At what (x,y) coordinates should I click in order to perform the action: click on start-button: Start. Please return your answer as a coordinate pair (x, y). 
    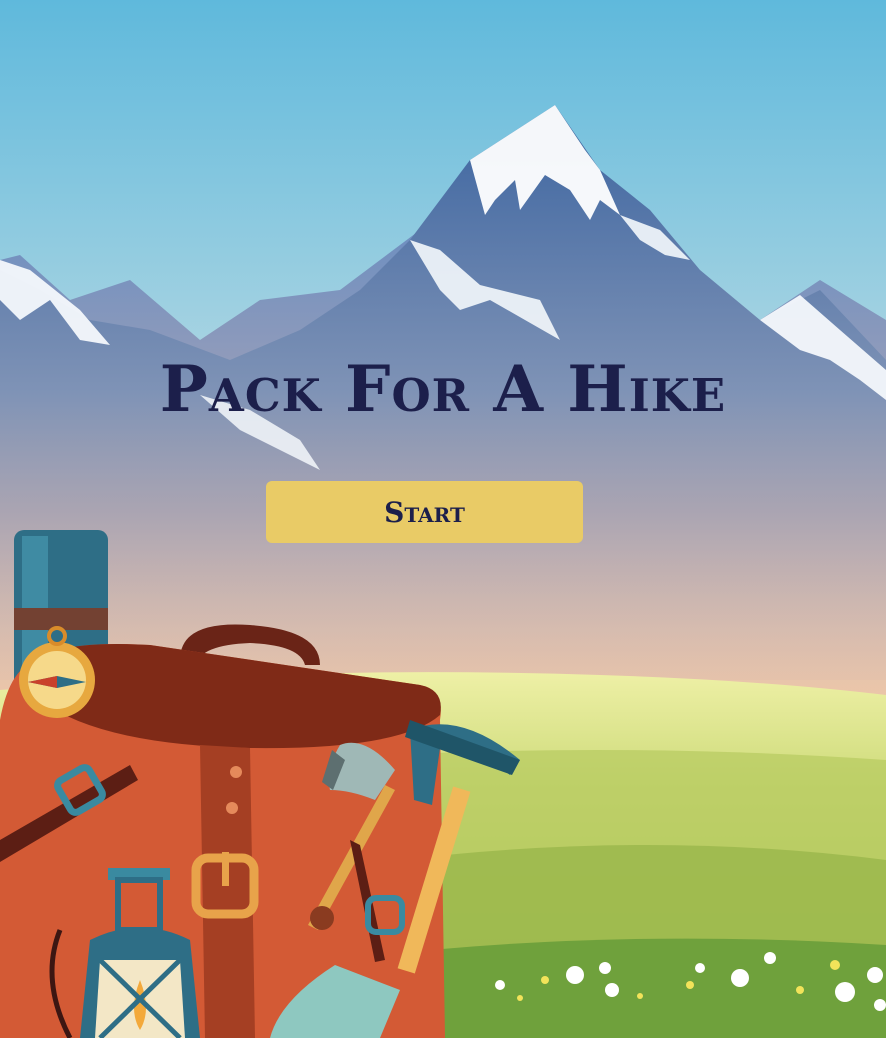
    Looking at the image, I should click on (424, 512).